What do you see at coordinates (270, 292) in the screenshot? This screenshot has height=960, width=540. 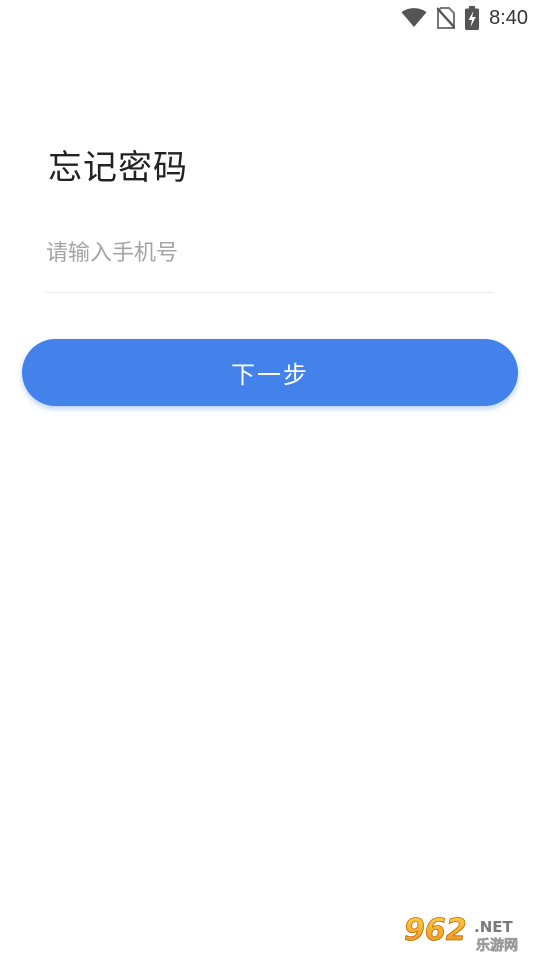 I see `input-divider` at bounding box center [270, 292].